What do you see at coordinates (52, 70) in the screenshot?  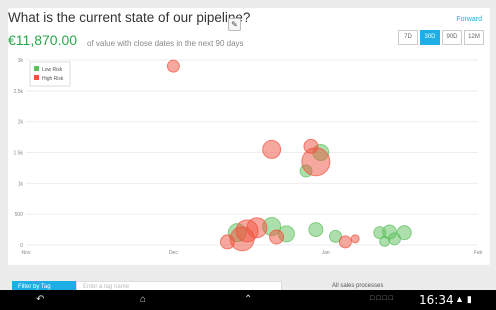 I see `legend-low-risk-label: Low Risk` at bounding box center [52, 70].